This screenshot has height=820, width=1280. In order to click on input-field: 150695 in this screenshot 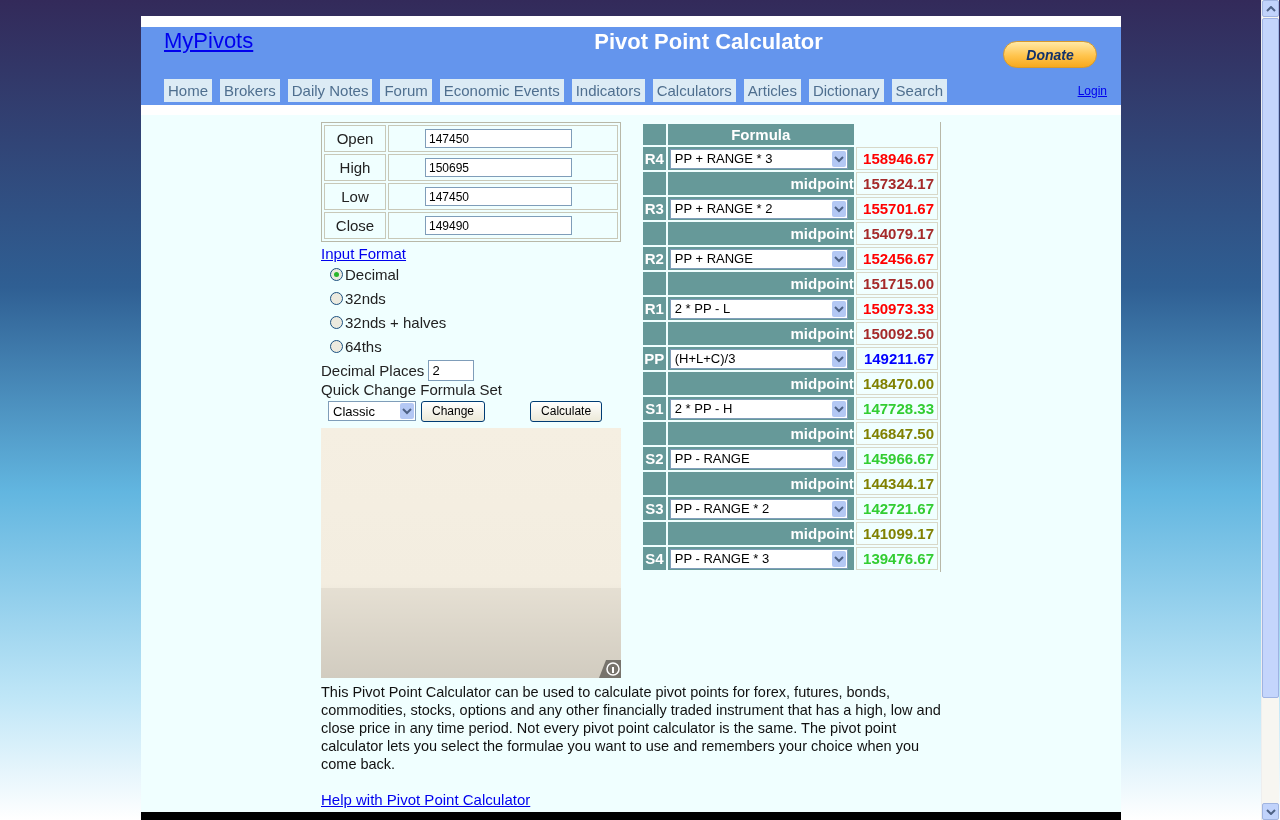, I will do `click(498, 167)`.